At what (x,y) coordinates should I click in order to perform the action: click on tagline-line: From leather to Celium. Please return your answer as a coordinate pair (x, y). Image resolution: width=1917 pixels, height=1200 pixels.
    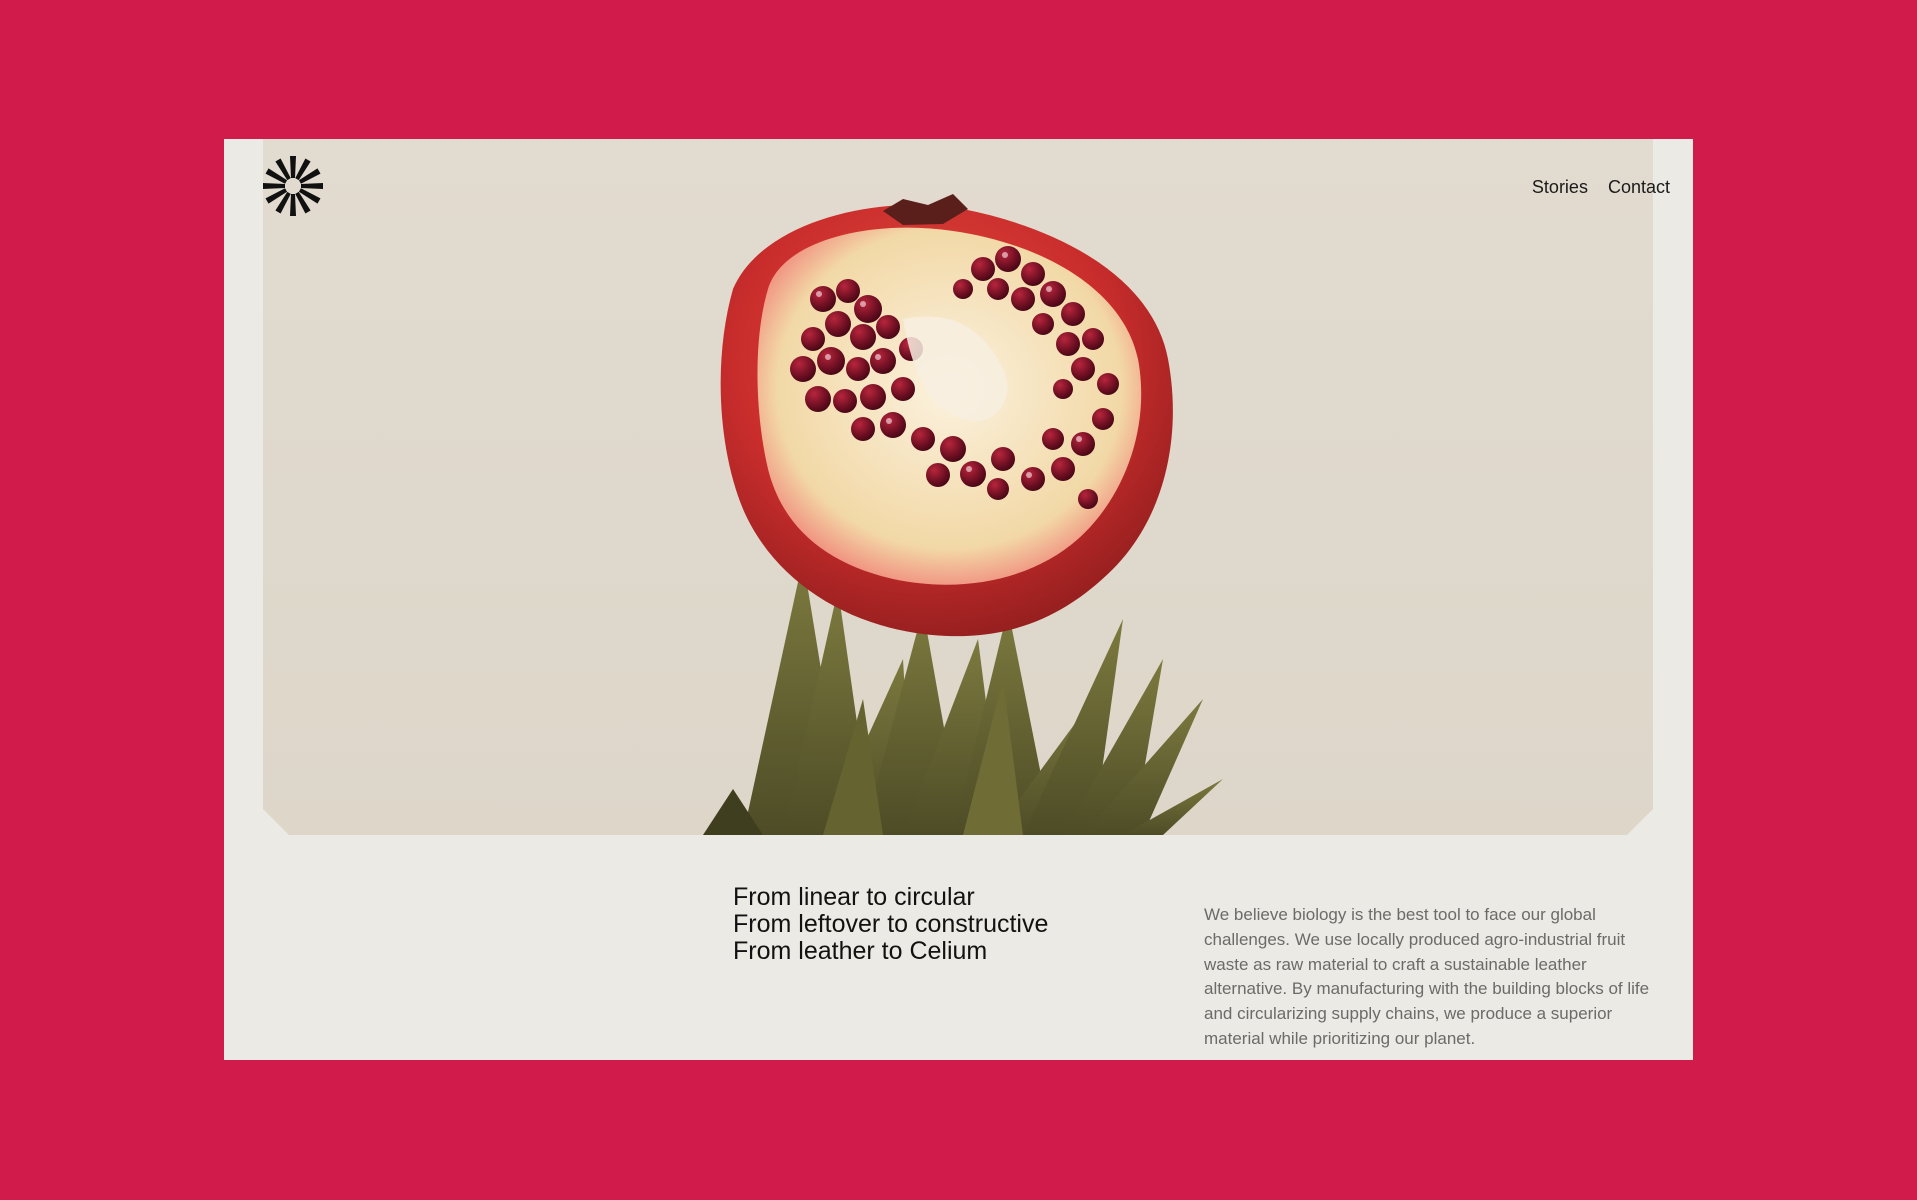
    Looking at the image, I should click on (860, 951).